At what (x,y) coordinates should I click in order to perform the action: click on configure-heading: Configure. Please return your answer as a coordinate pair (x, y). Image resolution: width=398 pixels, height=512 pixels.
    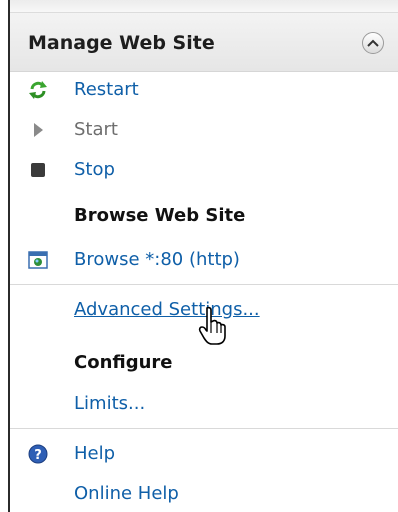
    Looking at the image, I should click on (123, 362).